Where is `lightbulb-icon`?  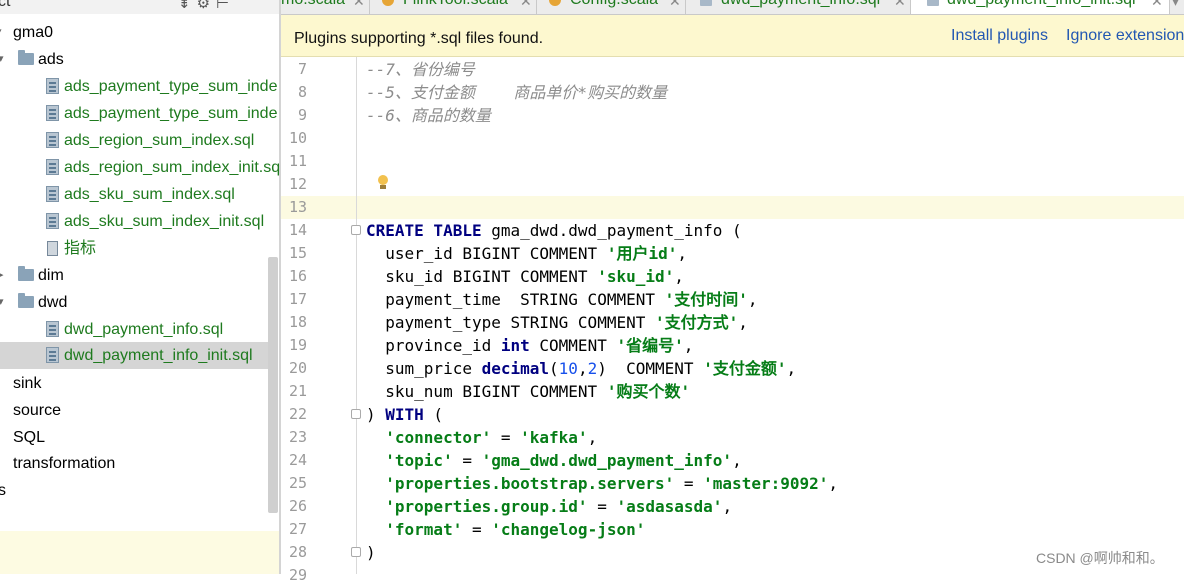
lightbulb-icon is located at coordinates (383, 182).